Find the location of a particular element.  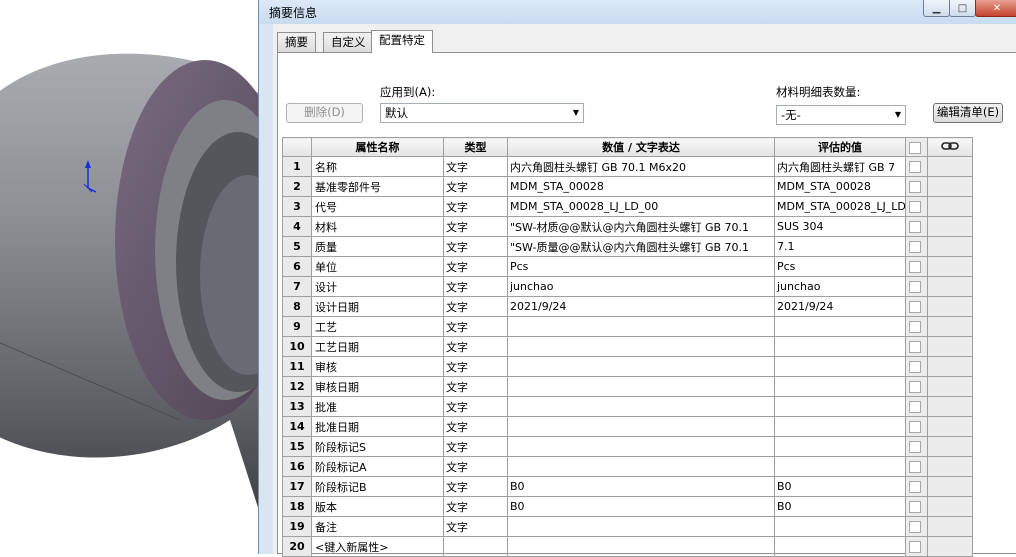

table-row: 1 名称 文字 内六角圆柱头螺钉 GB 70.1 M6x20 内六角圆柱头螺钉 GB 7 is located at coordinates (627, 166).